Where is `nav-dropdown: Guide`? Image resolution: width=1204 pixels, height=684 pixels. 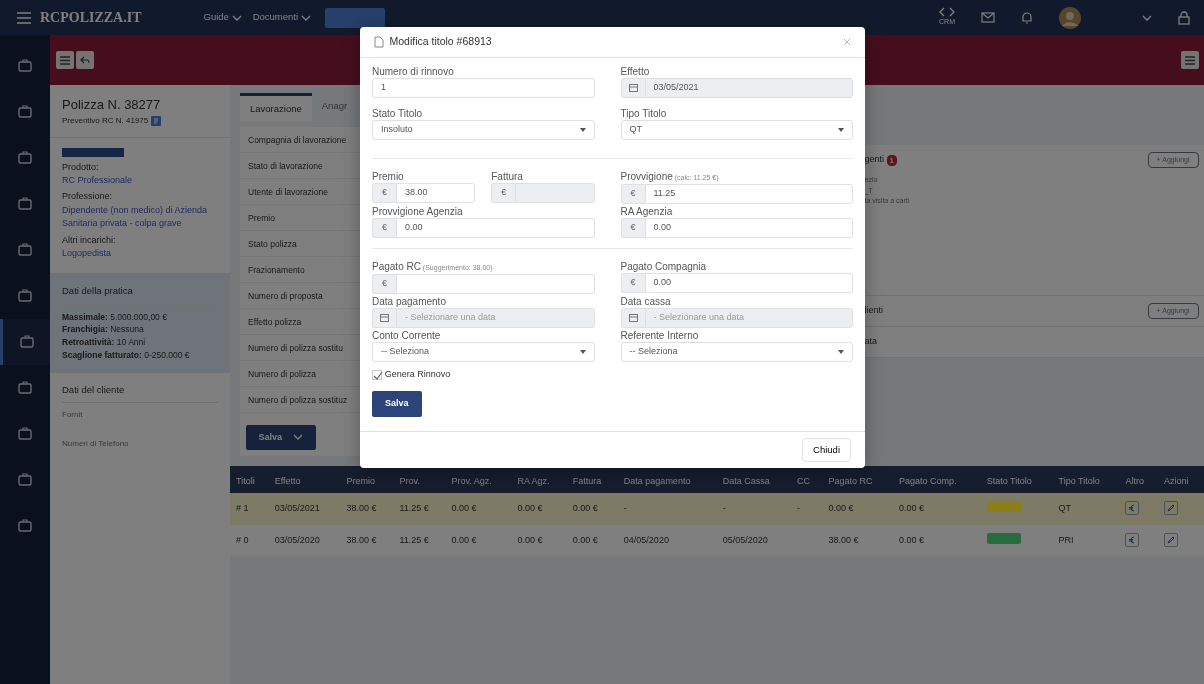
nav-dropdown: Guide is located at coordinates (222, 17).